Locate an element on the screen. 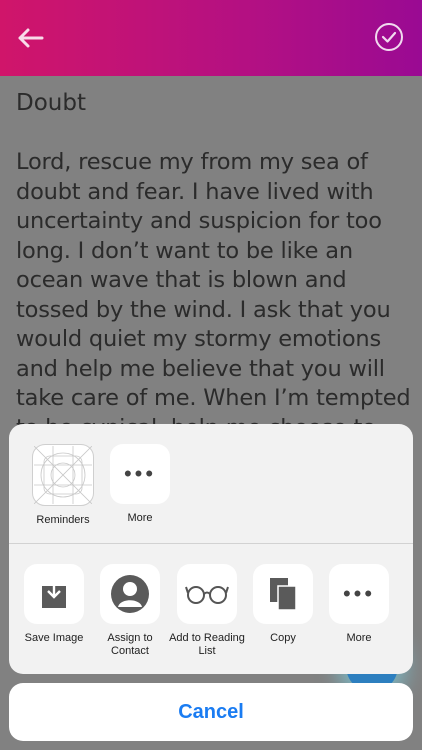  action-label: Copy is located at coordinates (283, 638).